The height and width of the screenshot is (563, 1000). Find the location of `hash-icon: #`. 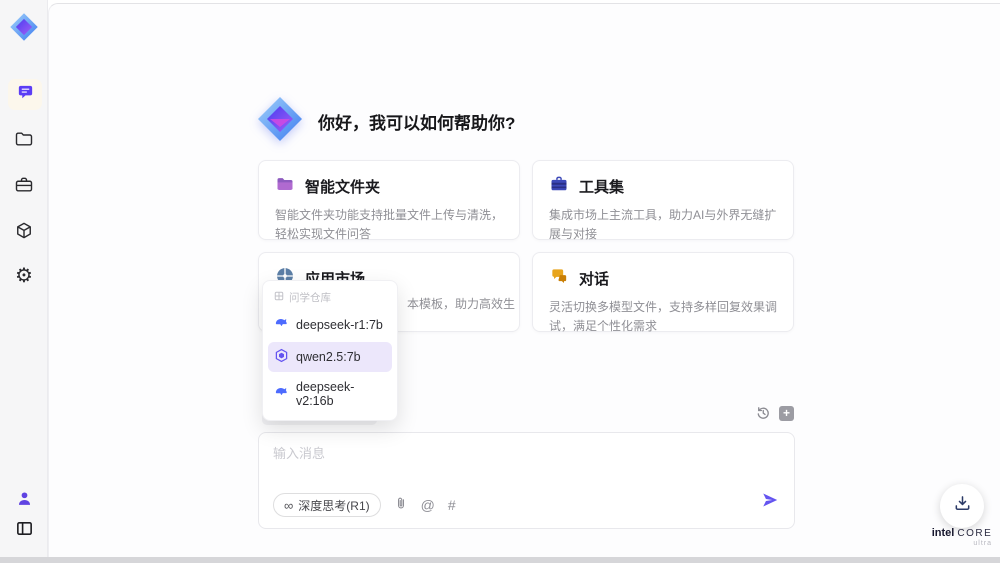

hash-icon: # is located at coordinates (452, 505).